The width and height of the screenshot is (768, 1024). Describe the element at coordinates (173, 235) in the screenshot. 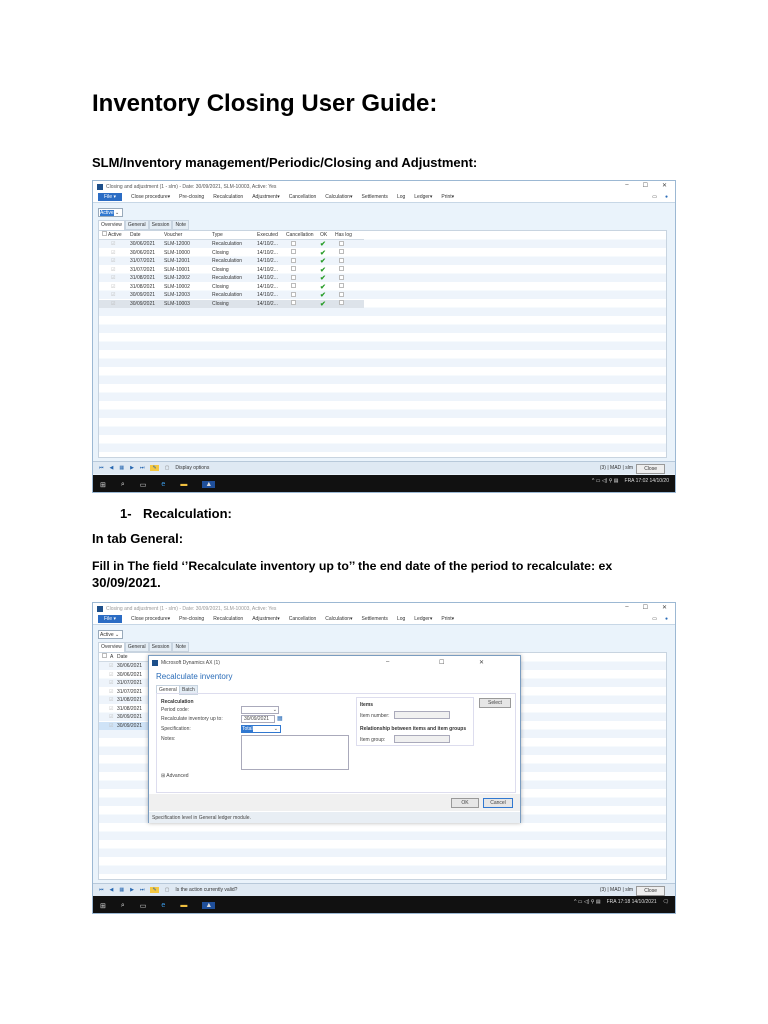

I see `column-voucher: Voucher` at that location.